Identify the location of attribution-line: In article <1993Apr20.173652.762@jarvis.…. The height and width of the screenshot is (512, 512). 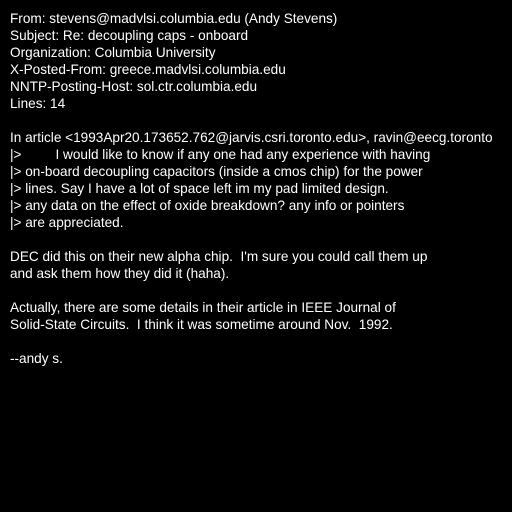
(251, 137).